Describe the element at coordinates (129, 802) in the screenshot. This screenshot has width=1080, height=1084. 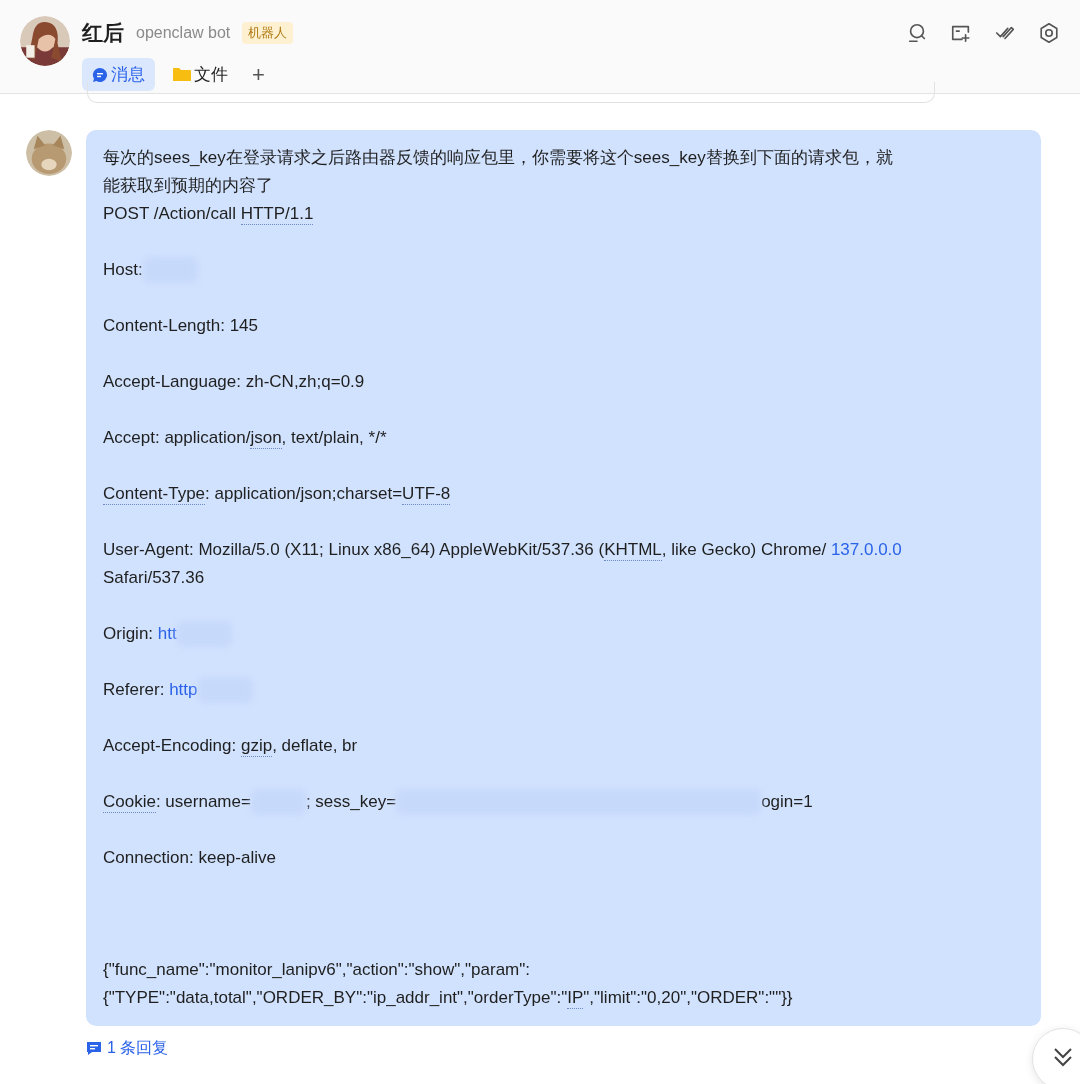
I see `underlined-word: Cookie` at that location.